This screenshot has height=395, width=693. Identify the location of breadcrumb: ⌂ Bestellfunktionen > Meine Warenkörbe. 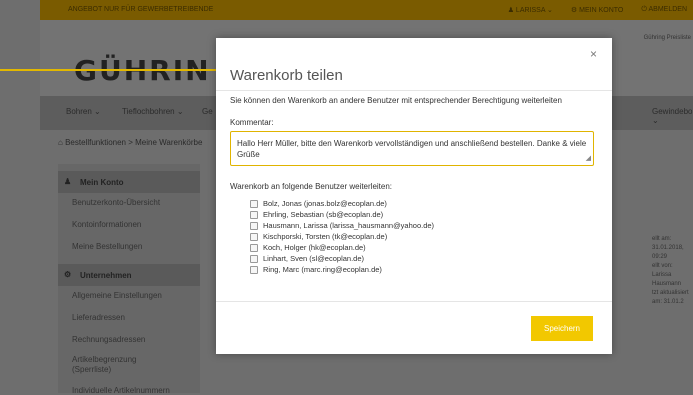
(130, 142).